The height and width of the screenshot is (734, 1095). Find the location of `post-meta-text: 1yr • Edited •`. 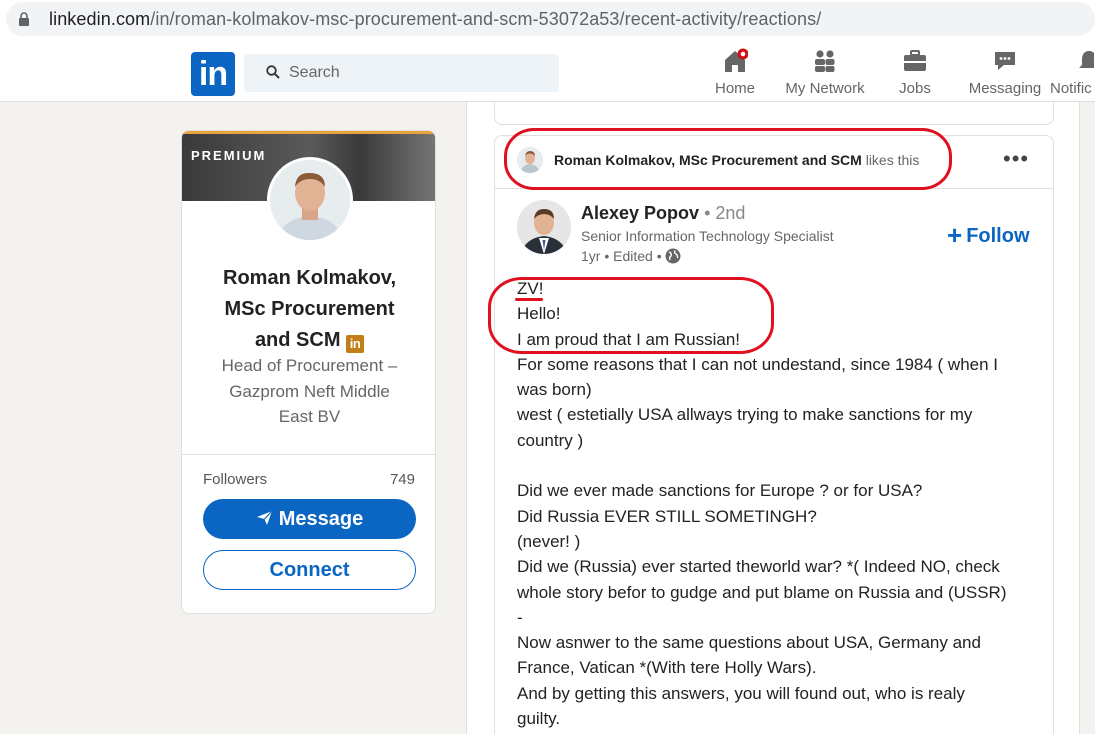

post-meta-text: 1yr • Edited • is located at coordinates (621, 256).